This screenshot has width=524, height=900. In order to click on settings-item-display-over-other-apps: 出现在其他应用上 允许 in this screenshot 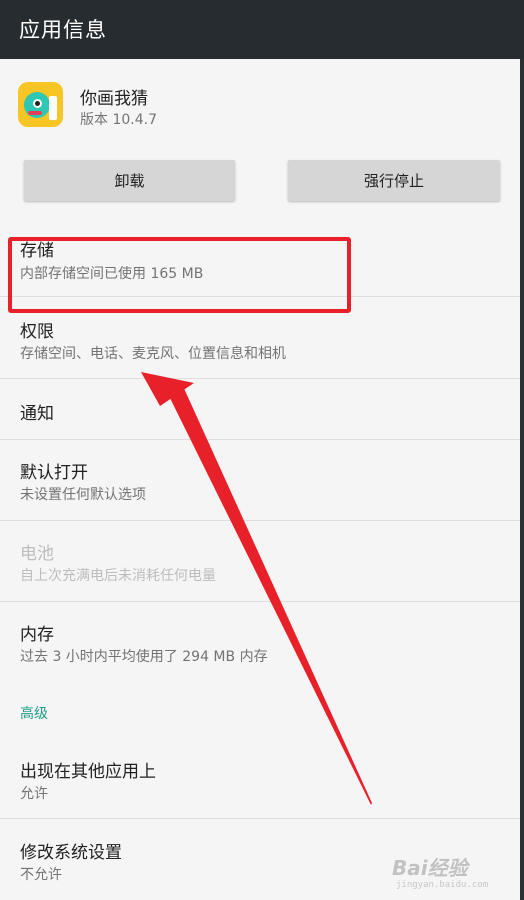, I will do `click(260, 778)`.